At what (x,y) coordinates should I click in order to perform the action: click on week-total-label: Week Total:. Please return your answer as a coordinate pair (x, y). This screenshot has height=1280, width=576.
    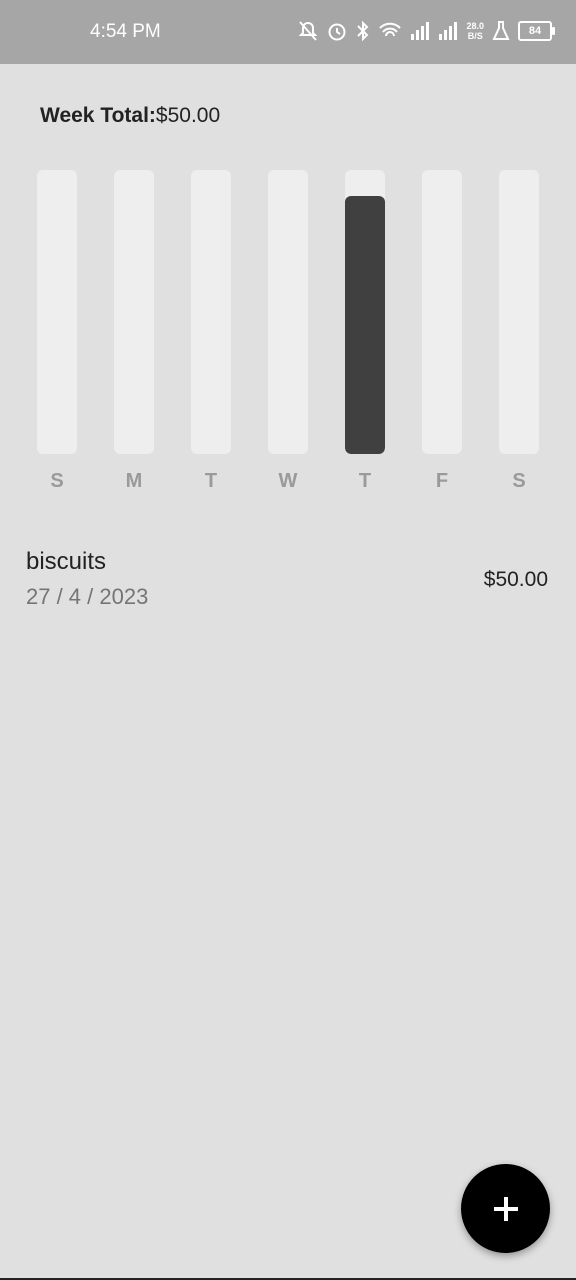
    Looking at the image, I should click on (98, 115).